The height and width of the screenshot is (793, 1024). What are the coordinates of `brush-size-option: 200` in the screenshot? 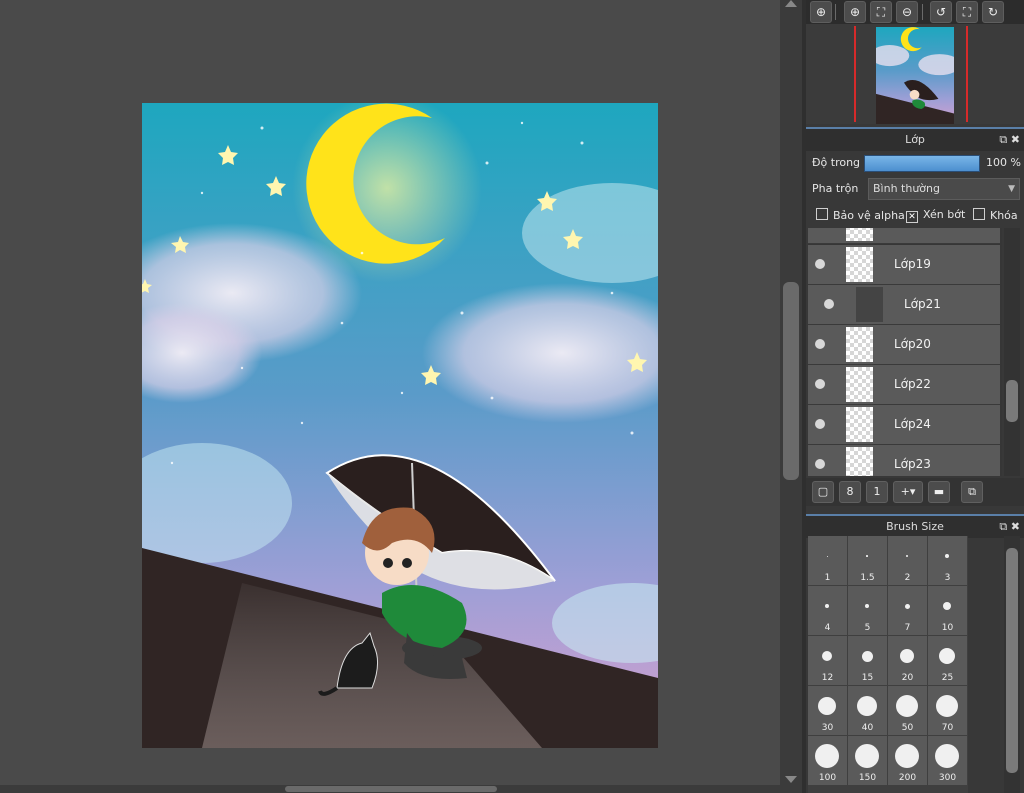 It's located at (907, 760).